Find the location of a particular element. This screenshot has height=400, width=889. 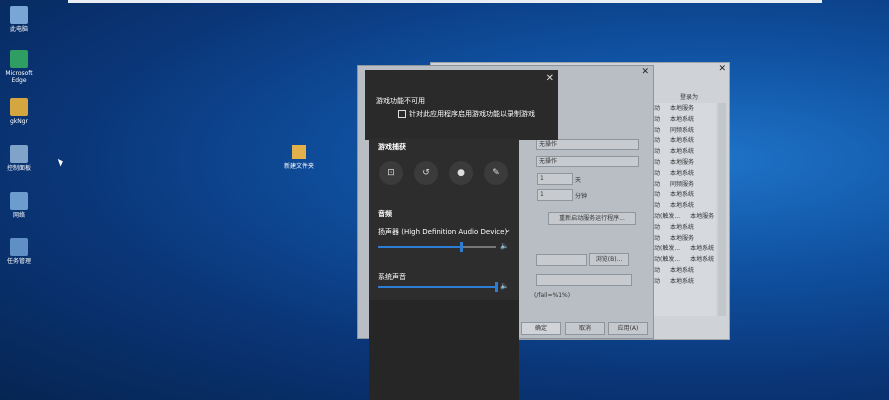

desktop-icon-label: Microsoft Edge is located at coordinates (19, 77).